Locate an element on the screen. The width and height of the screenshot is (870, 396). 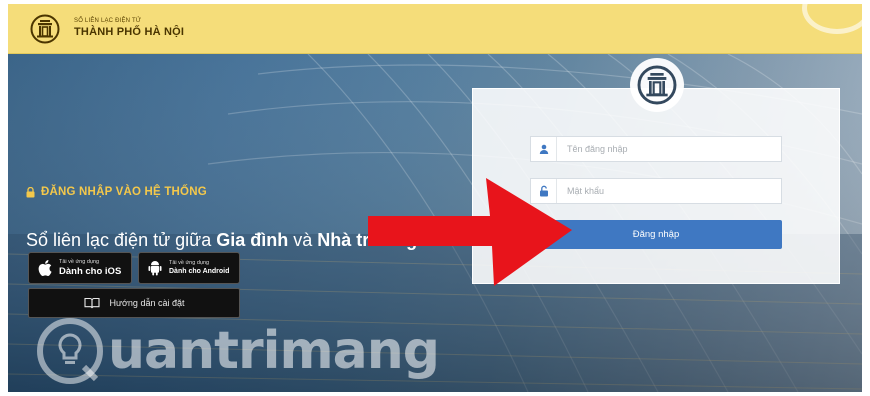
username-input is located at coordinates (667, 149).